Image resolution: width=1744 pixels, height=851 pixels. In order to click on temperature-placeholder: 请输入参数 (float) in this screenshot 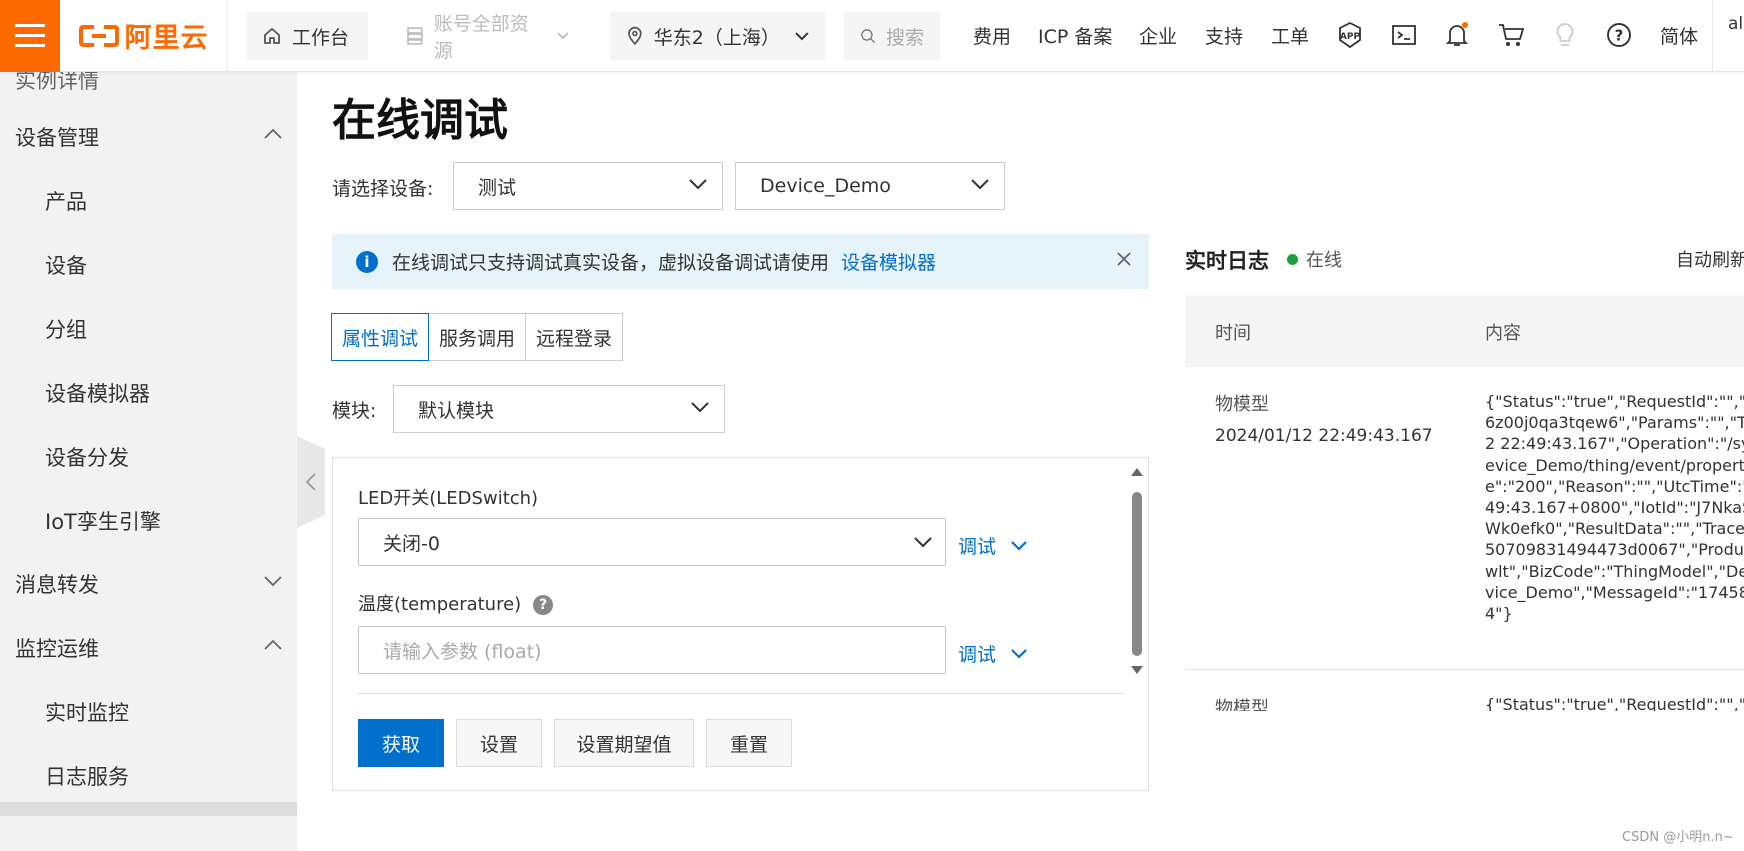, I will do `click(462, 651)`.